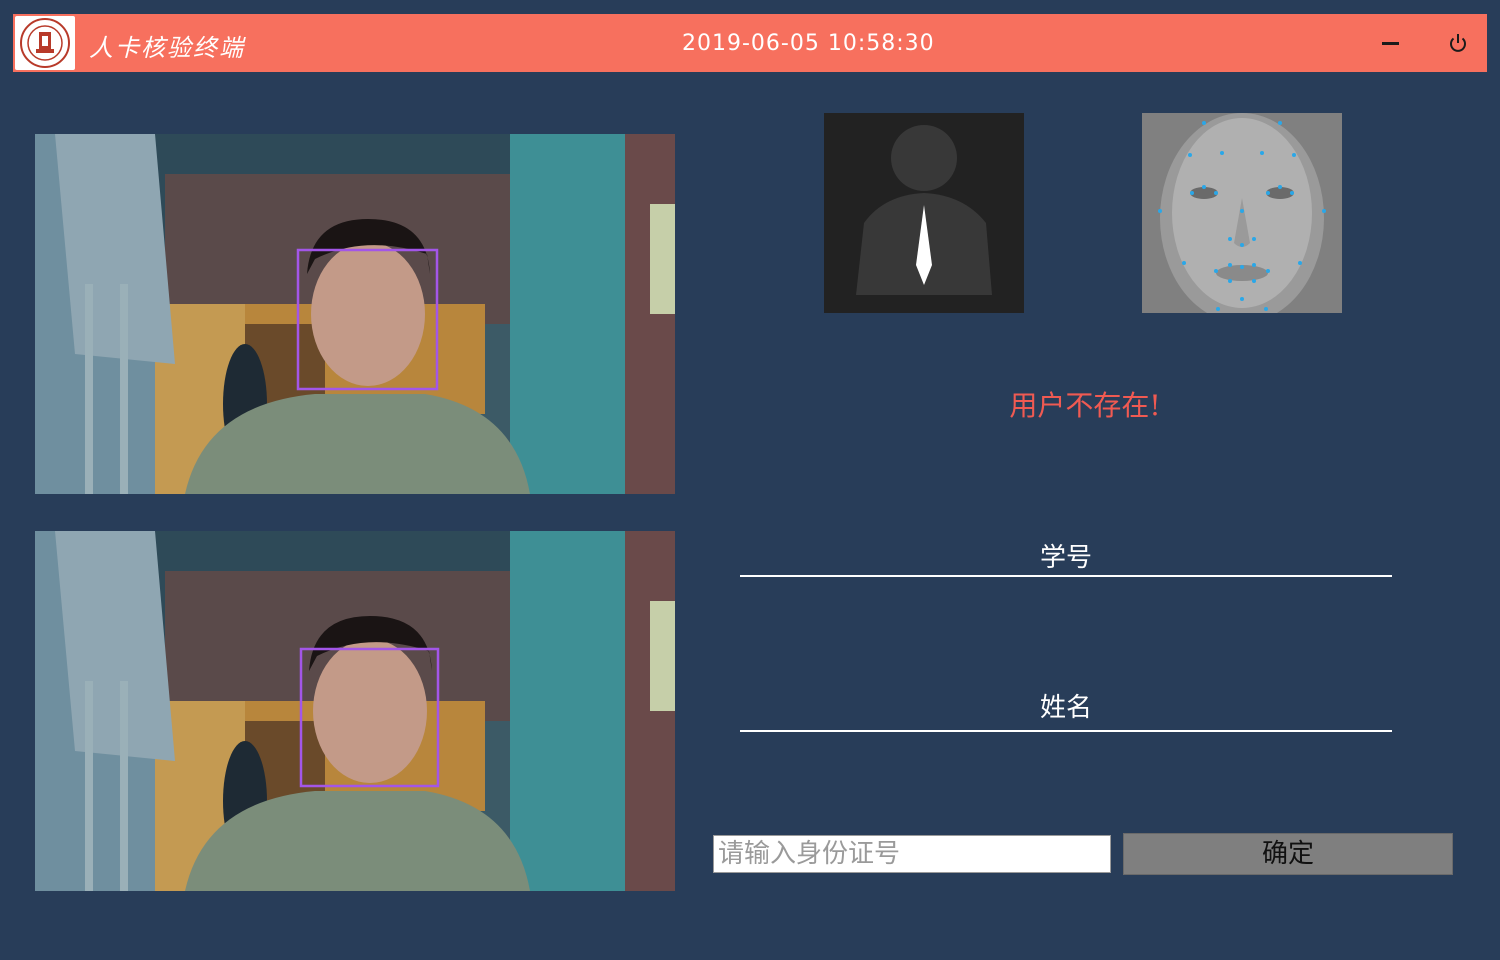  What do you see at coordinates (167, 48) in the screenshot?
I see `app-title: 人卡核验终端` at bounding box center [167, 48].